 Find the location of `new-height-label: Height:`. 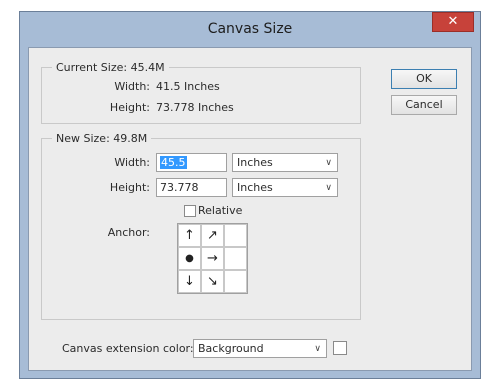

new-height-label: Height: is located at coordinates (129, 187).